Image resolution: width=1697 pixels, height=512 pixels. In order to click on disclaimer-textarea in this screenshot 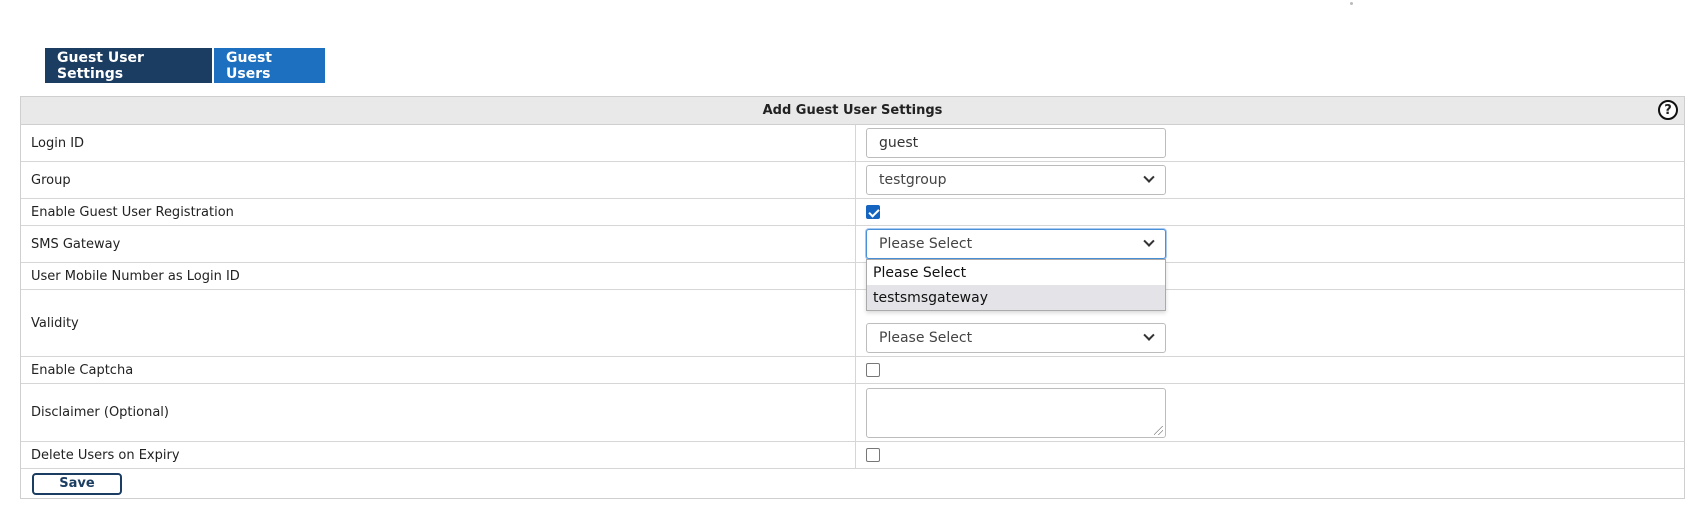, I will do `click(1016, 412)`.